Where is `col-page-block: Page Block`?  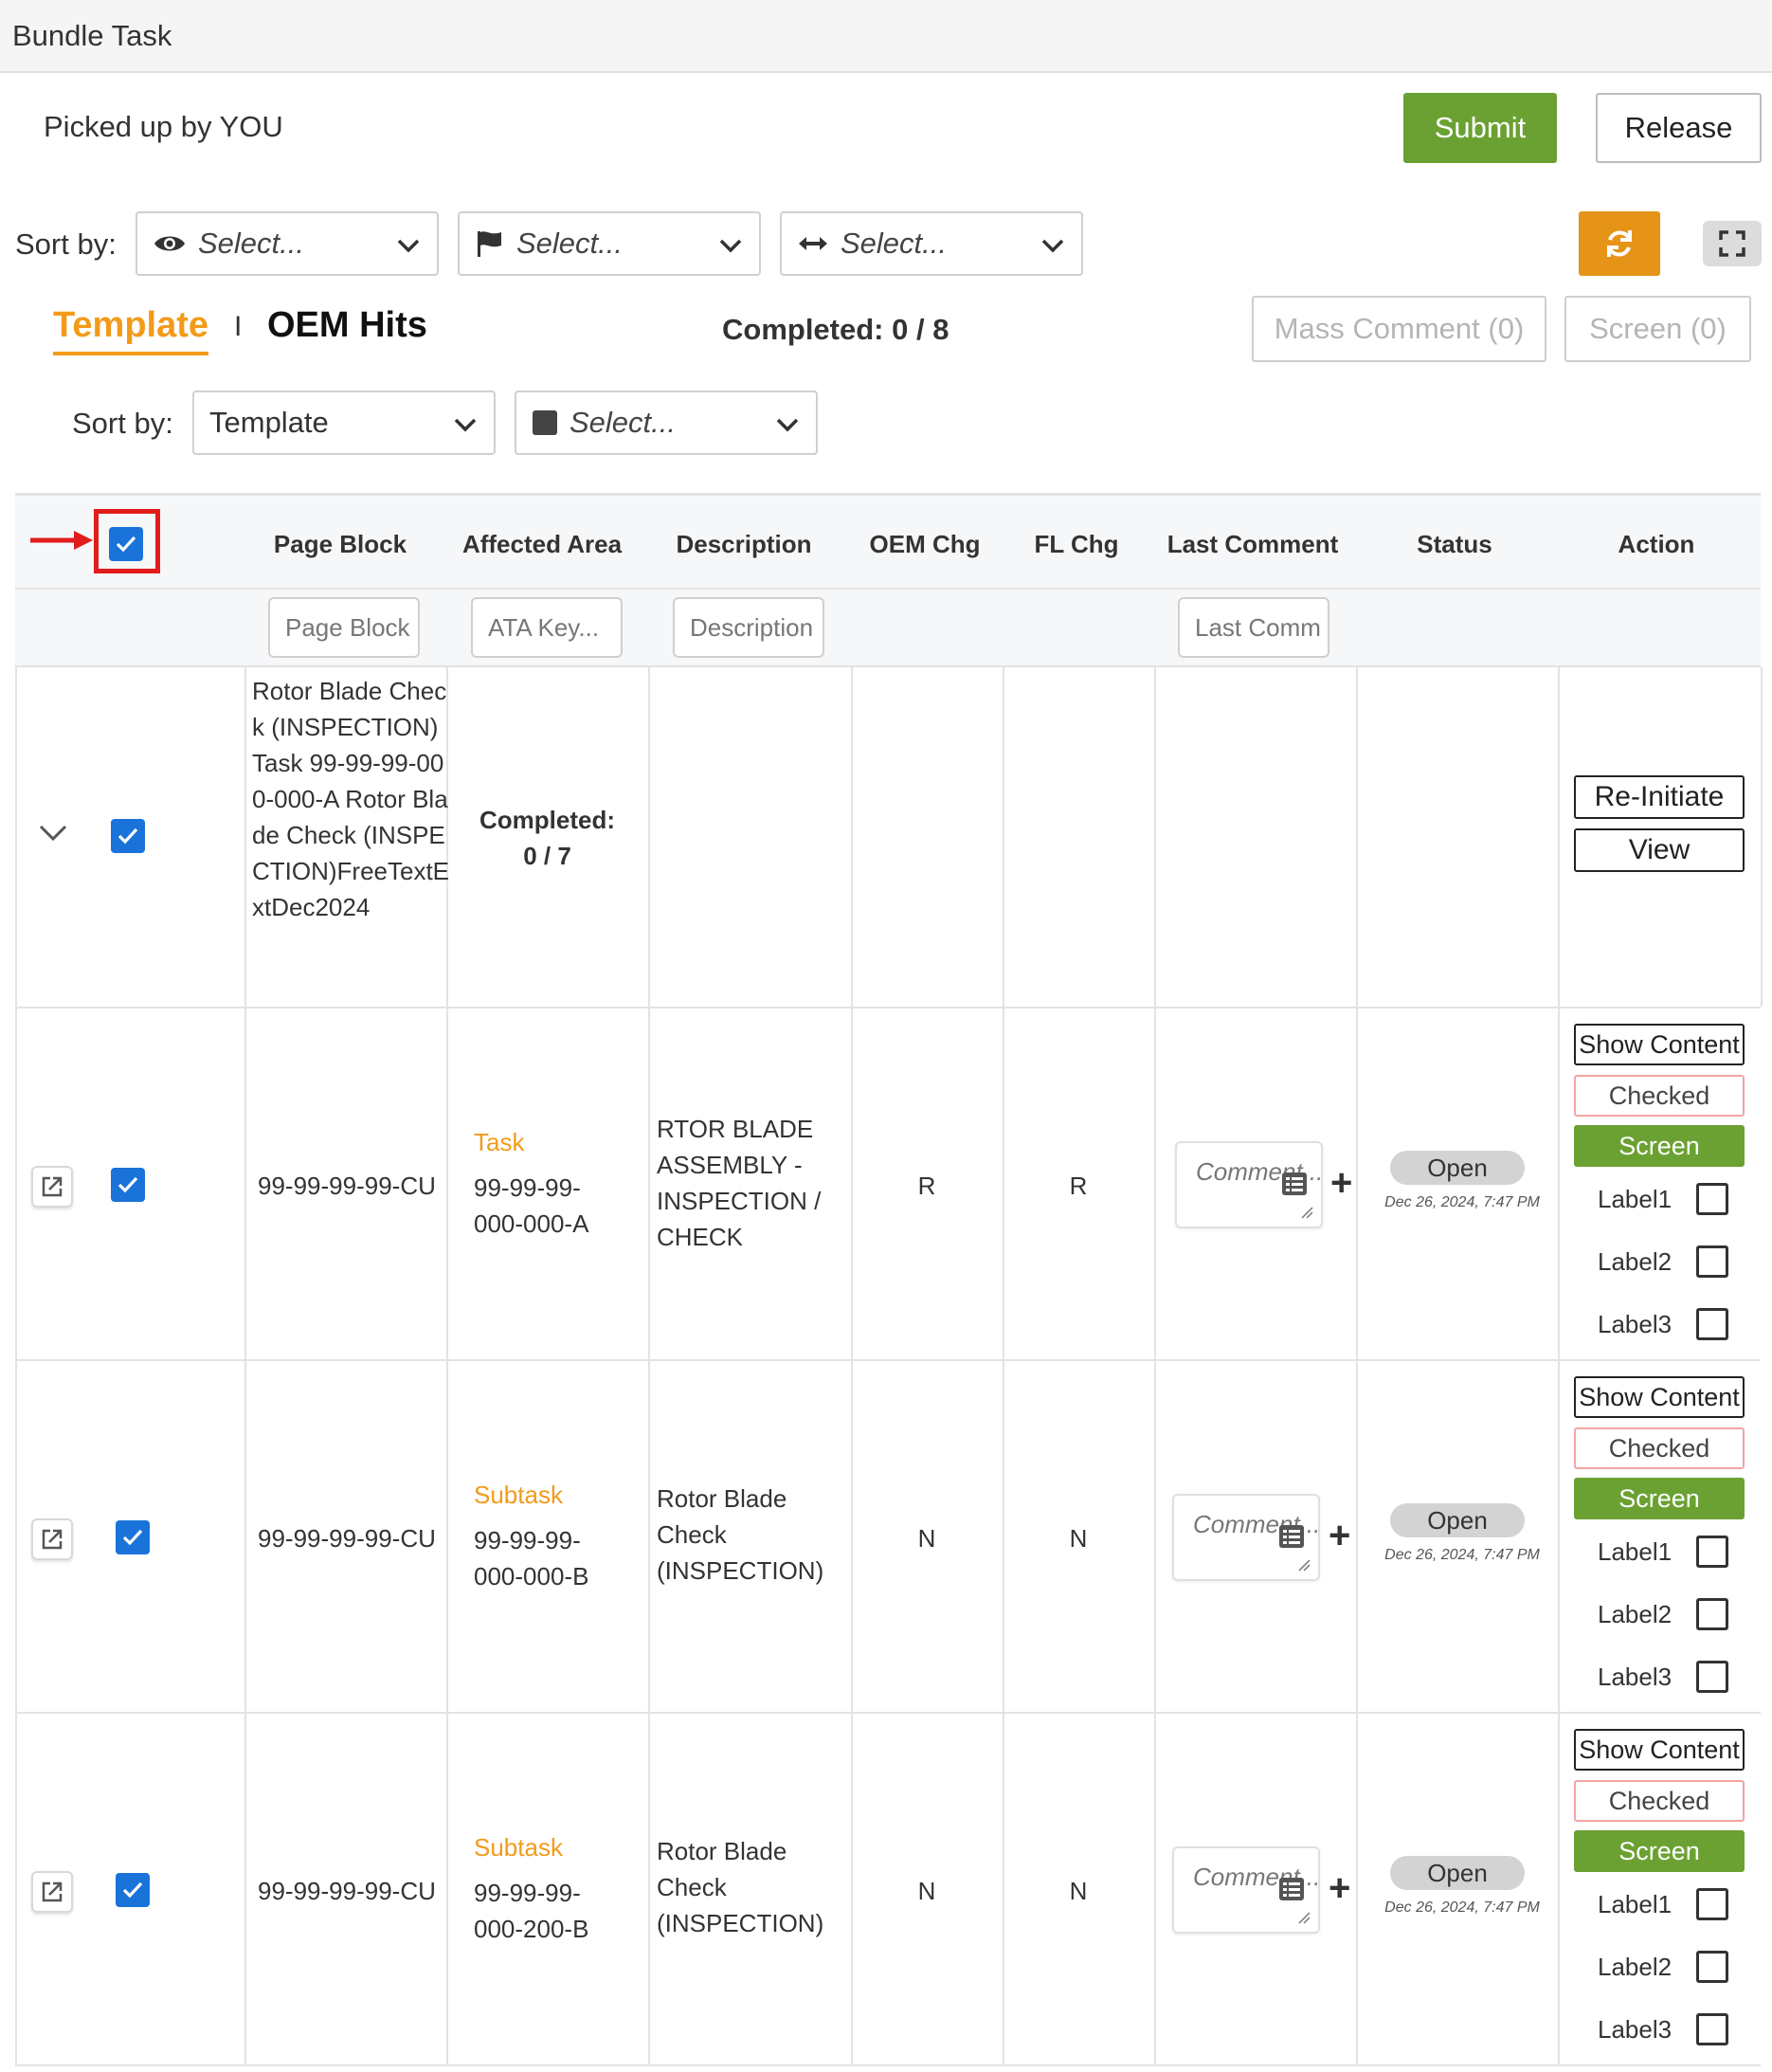 col-page-block: Page Block is located at coordinates (340, 544).